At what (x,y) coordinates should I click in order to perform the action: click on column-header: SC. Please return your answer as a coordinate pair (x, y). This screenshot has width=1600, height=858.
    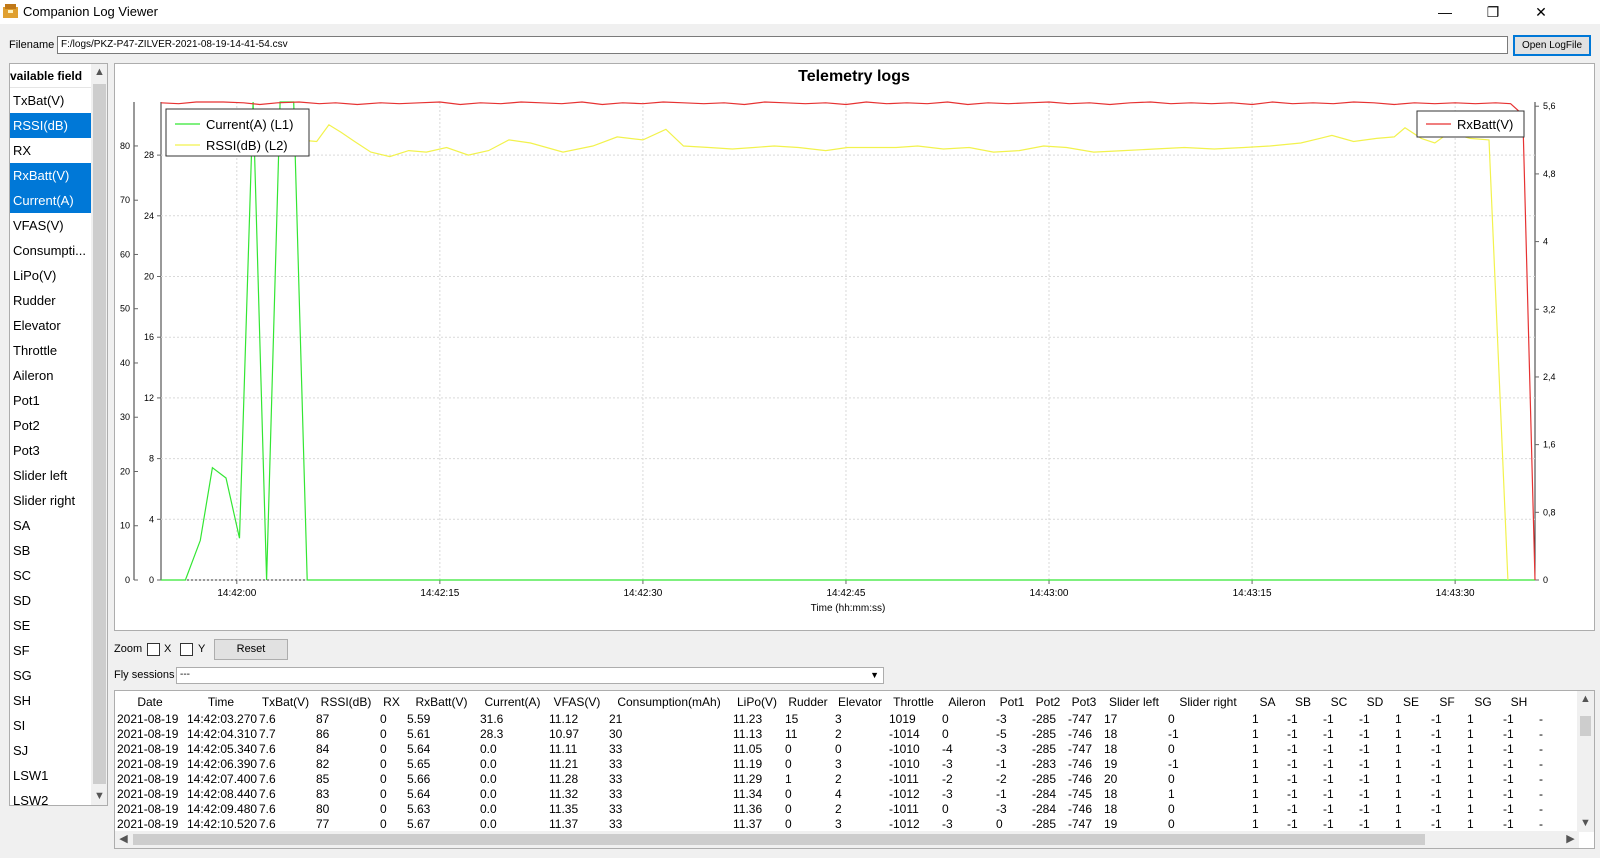
    Looking at the image, I should click on (1339, 701).